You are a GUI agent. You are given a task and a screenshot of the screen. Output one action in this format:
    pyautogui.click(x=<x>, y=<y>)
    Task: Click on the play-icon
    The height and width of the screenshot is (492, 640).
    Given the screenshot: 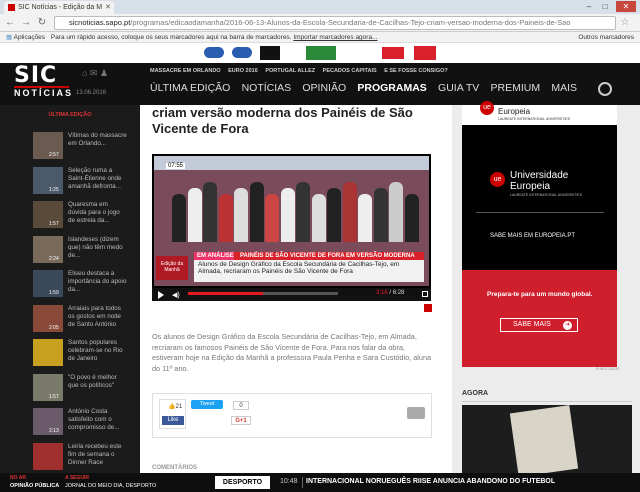 What is the action you would take?
    pyautogui.click(x=161, y=295)
    